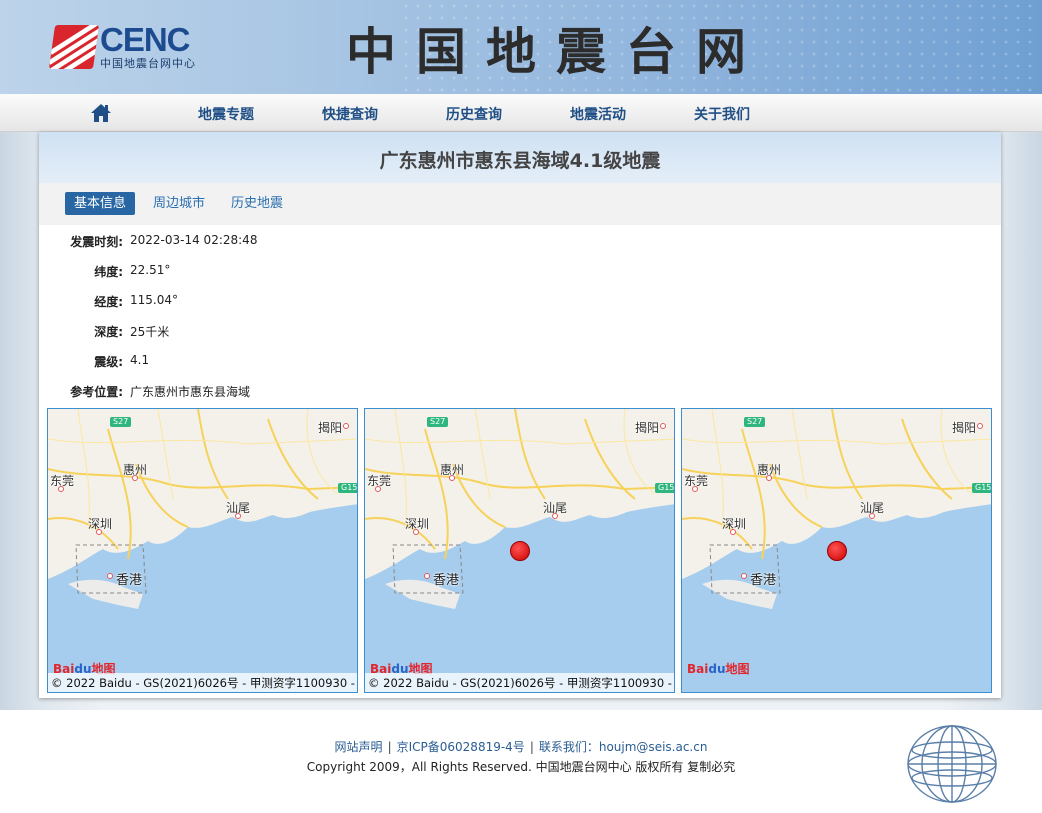  Describe the element at coordinates (952, 764) in the screenshot. I see `globe-icon` at that location.